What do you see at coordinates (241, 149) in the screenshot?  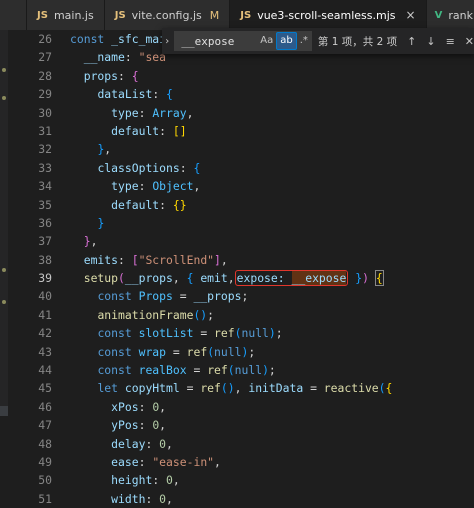 I see `code-line: 32 },` at bounding box center [241, 149].